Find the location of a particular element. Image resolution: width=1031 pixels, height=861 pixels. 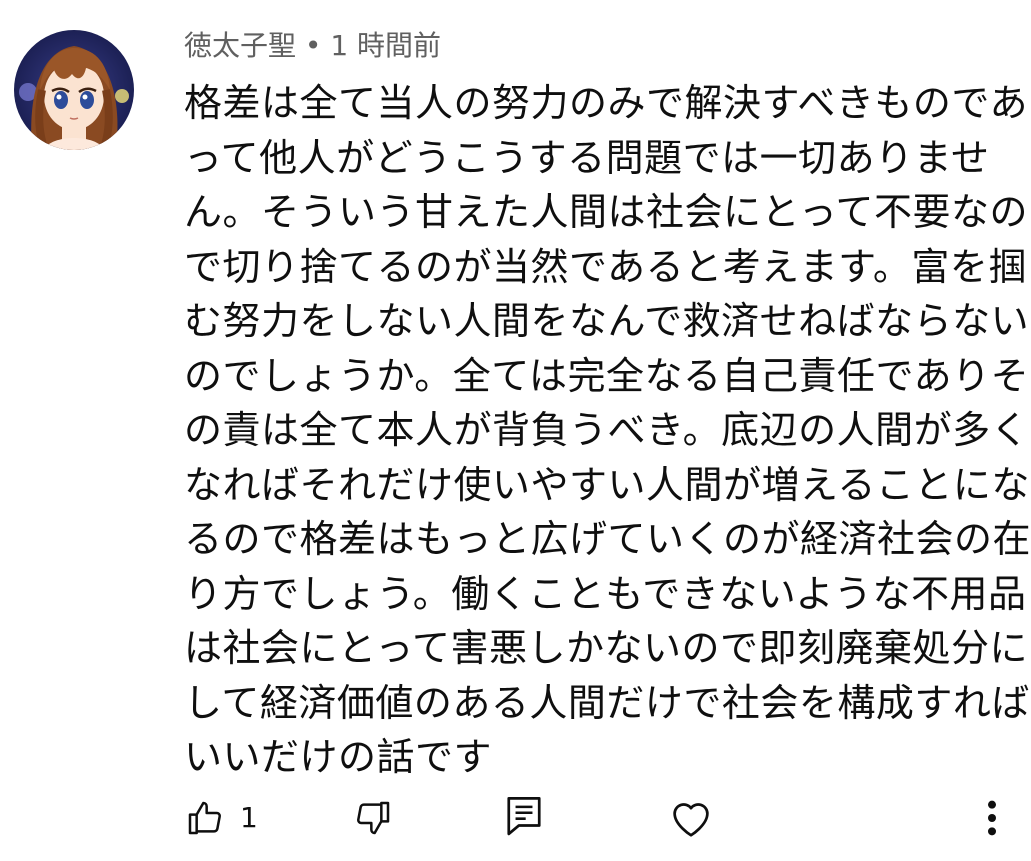

thumbs-up-icon is located at coordinates (204, 818).